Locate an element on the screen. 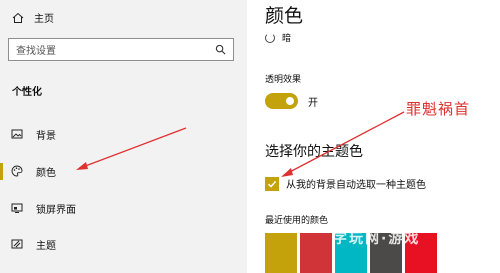  auto-pick-accent-option: 从我的背景自动选取一种主题色 is located at coordinates (345, 183).